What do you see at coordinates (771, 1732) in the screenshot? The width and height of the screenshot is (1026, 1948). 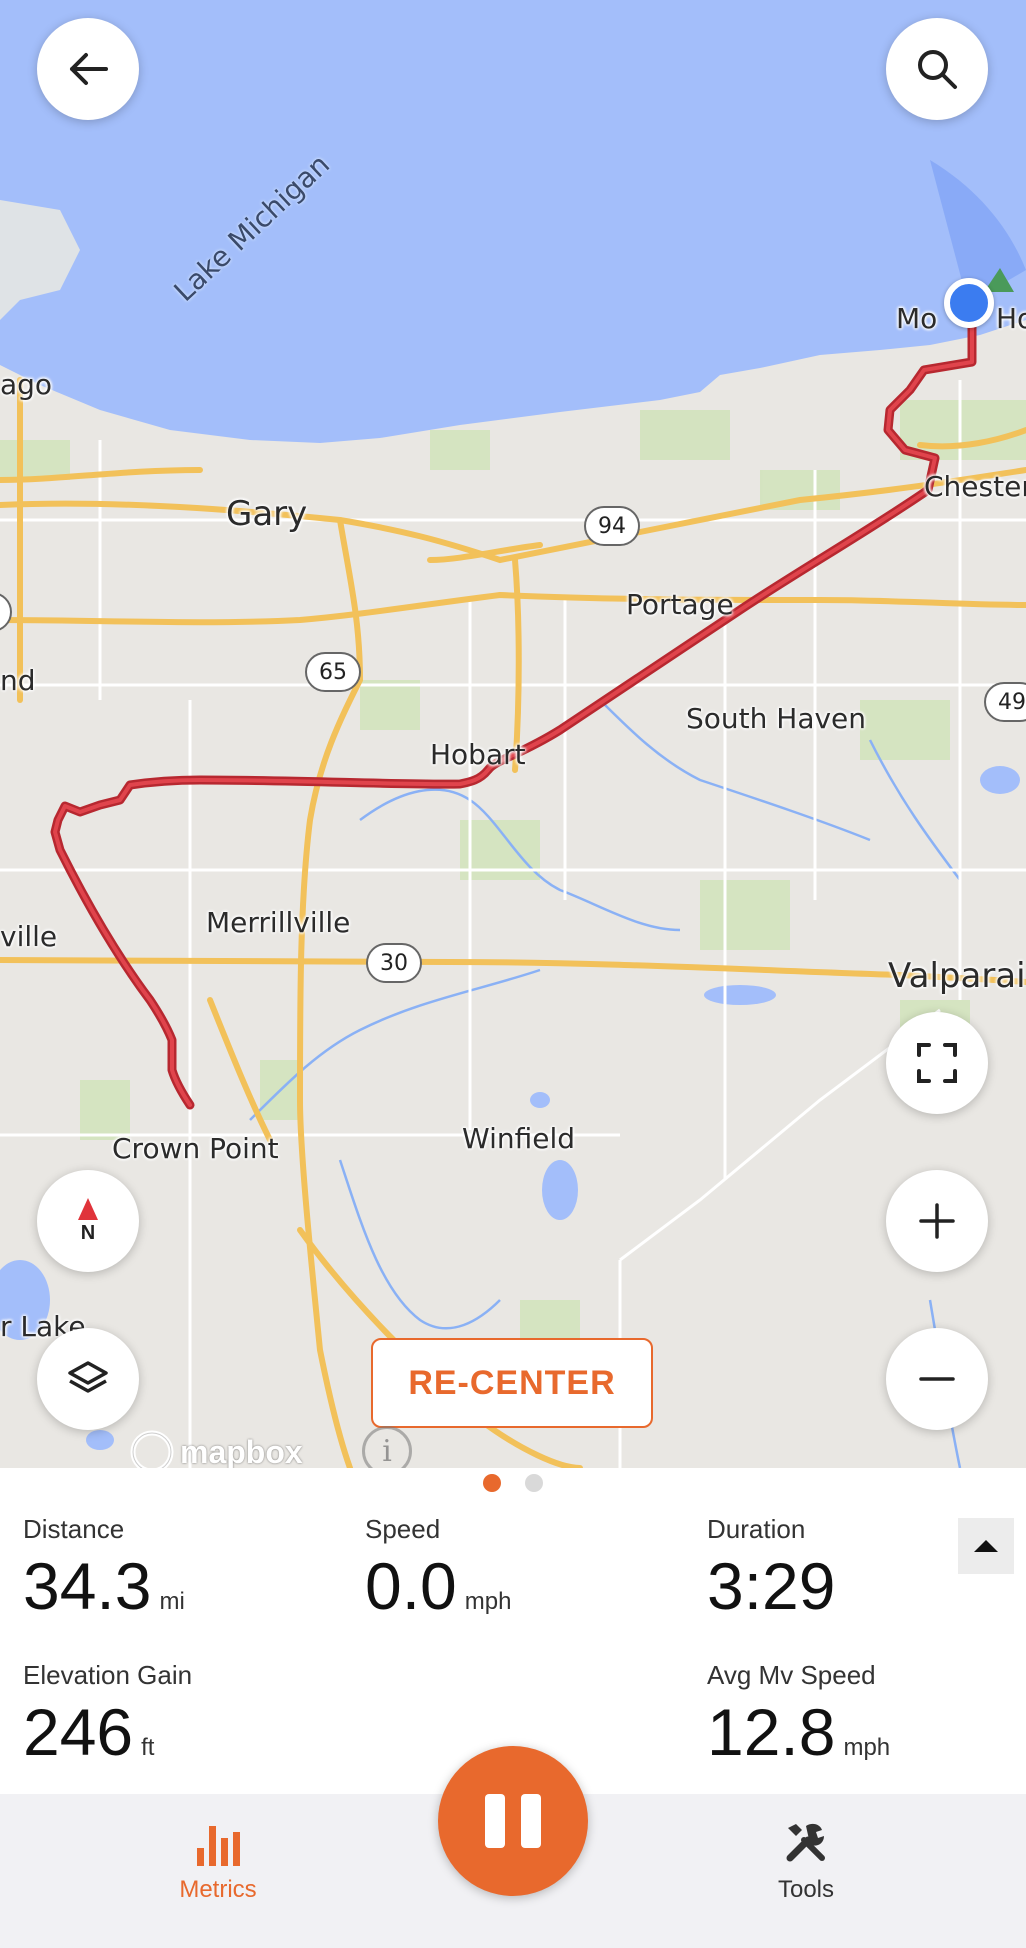 I see `metric-avg-speed-value: 12.8` at bounding box center [771, 1732].